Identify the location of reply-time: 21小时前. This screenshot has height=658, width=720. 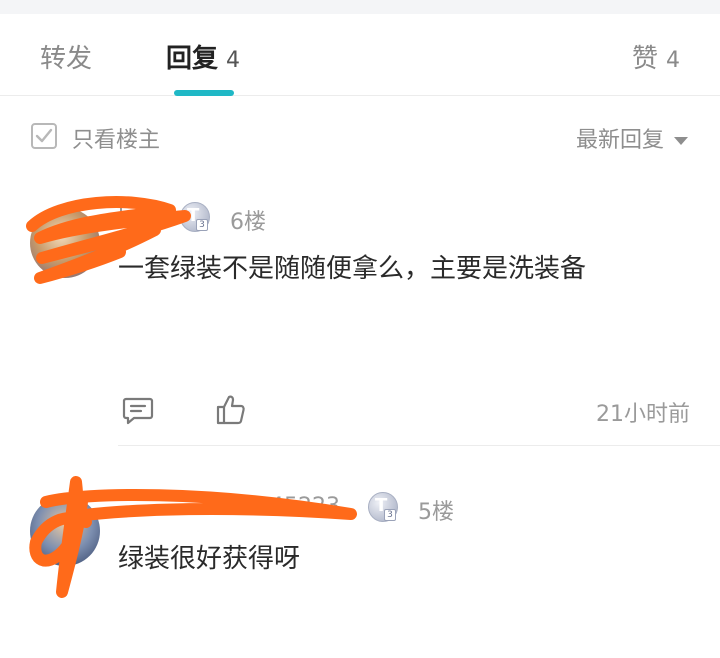
(643, 414).